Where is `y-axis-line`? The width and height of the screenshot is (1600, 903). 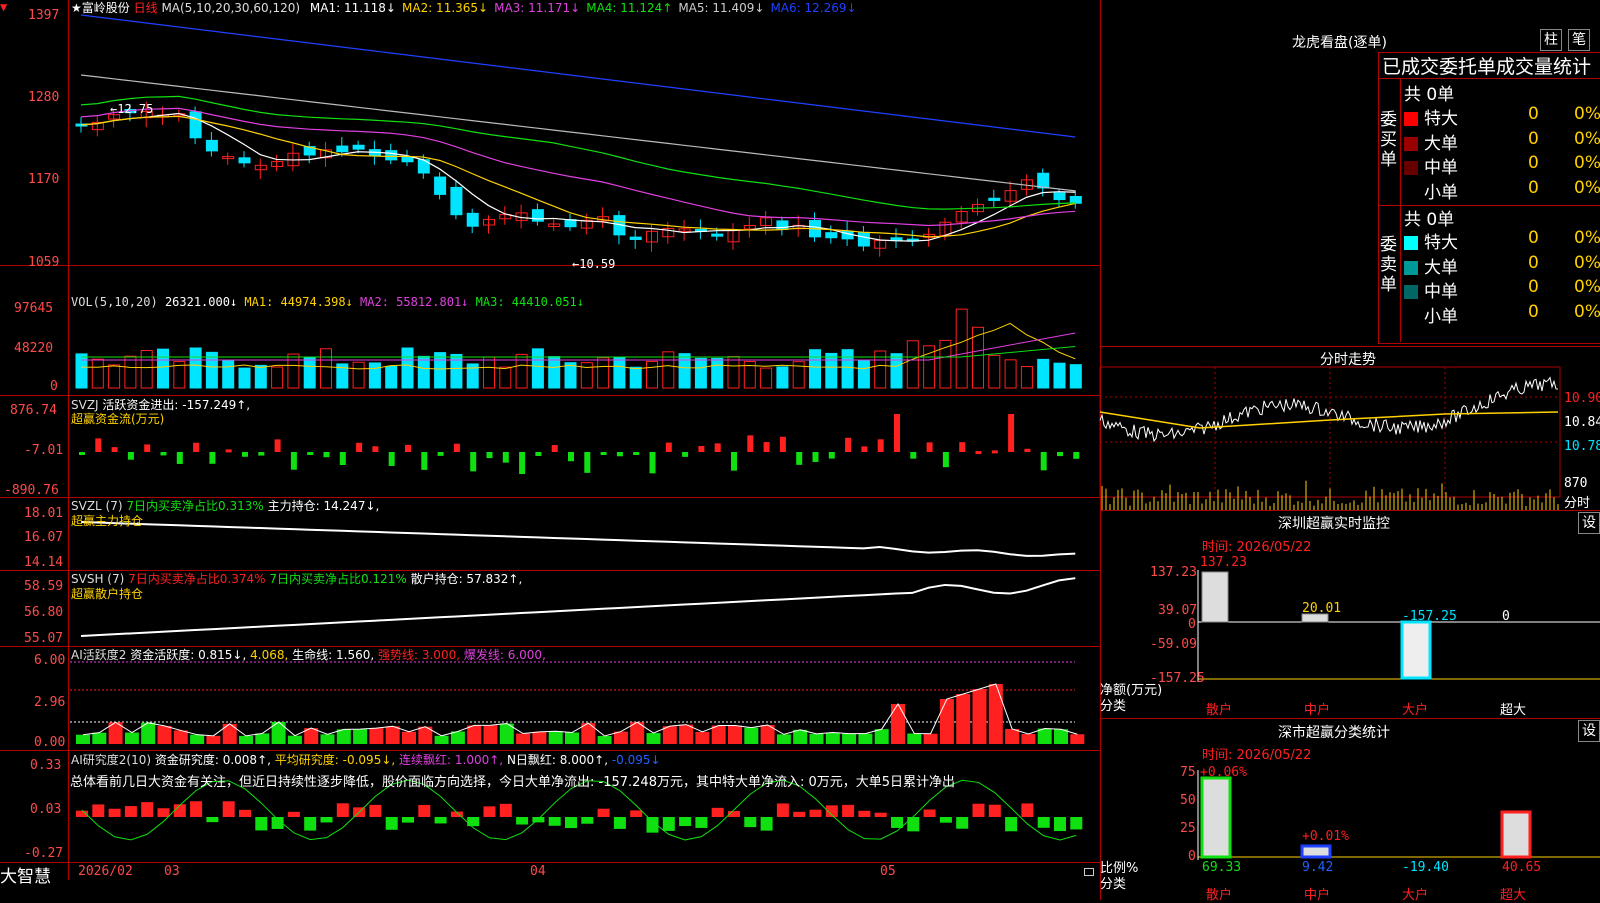 y-axis-line is located at coordinates (68, 440).